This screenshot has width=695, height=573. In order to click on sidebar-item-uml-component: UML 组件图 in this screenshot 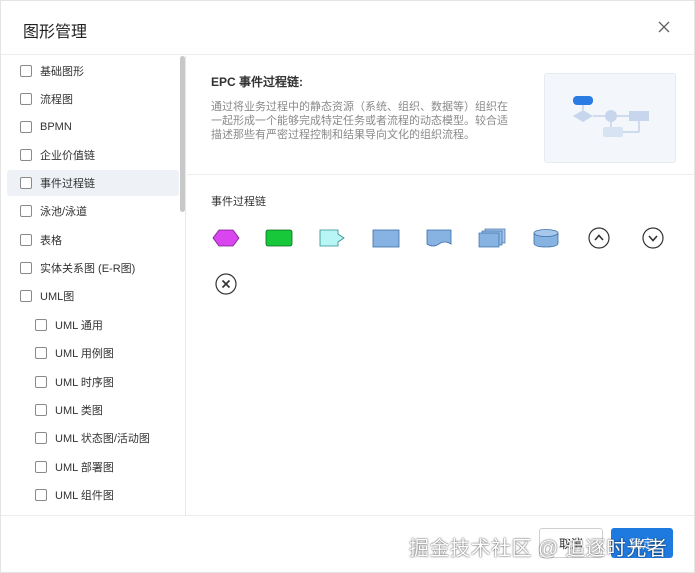, I will do `click(105, 495)`.